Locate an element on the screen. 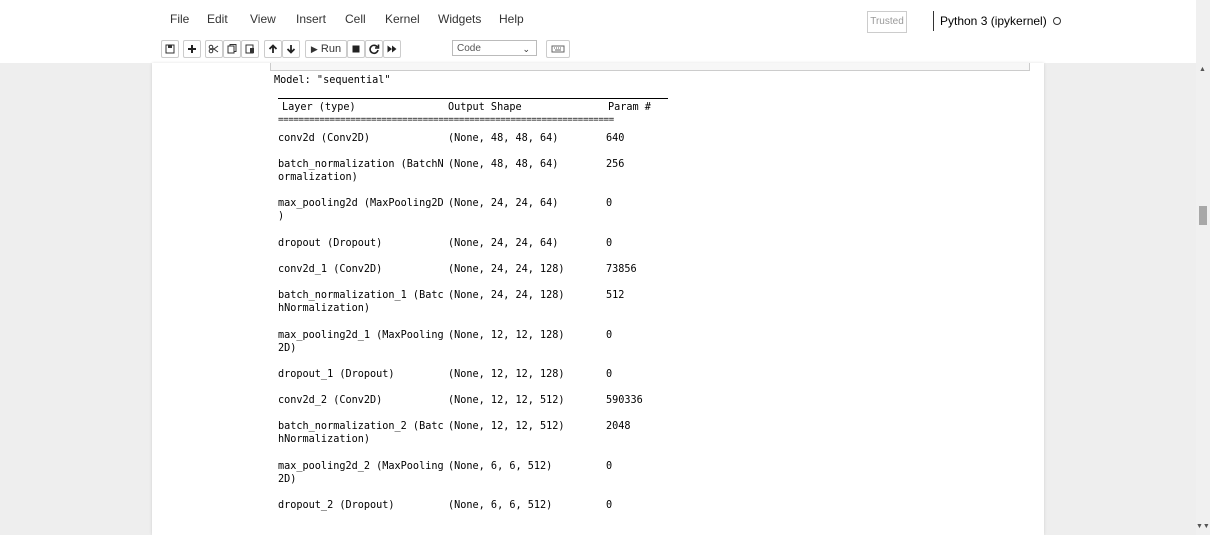 Image resolution: width=1210 pixels, height=535 pixels. layer-name: max_pooling2d_1 (MaxPooling 2D) is located at coordinates (361, 342).